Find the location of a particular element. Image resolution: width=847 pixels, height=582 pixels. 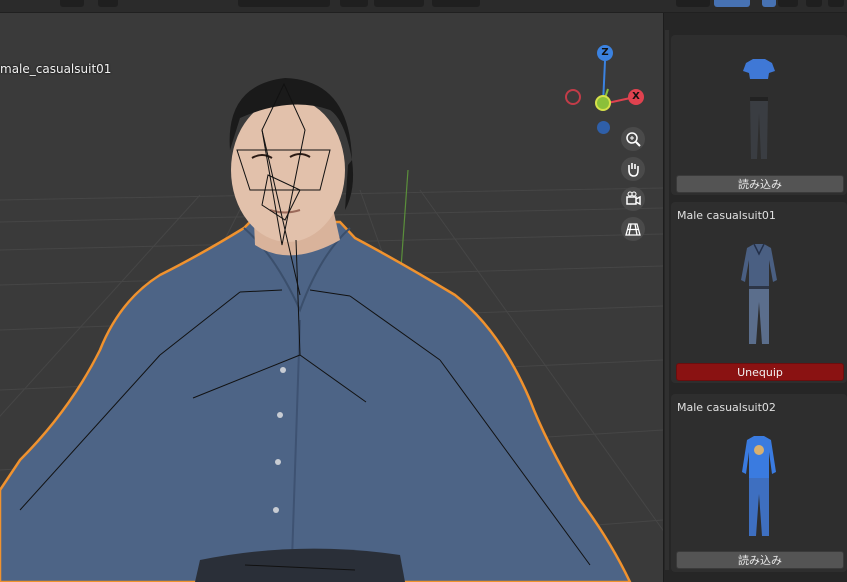

camera-icon is located at coordinates (633, 199).